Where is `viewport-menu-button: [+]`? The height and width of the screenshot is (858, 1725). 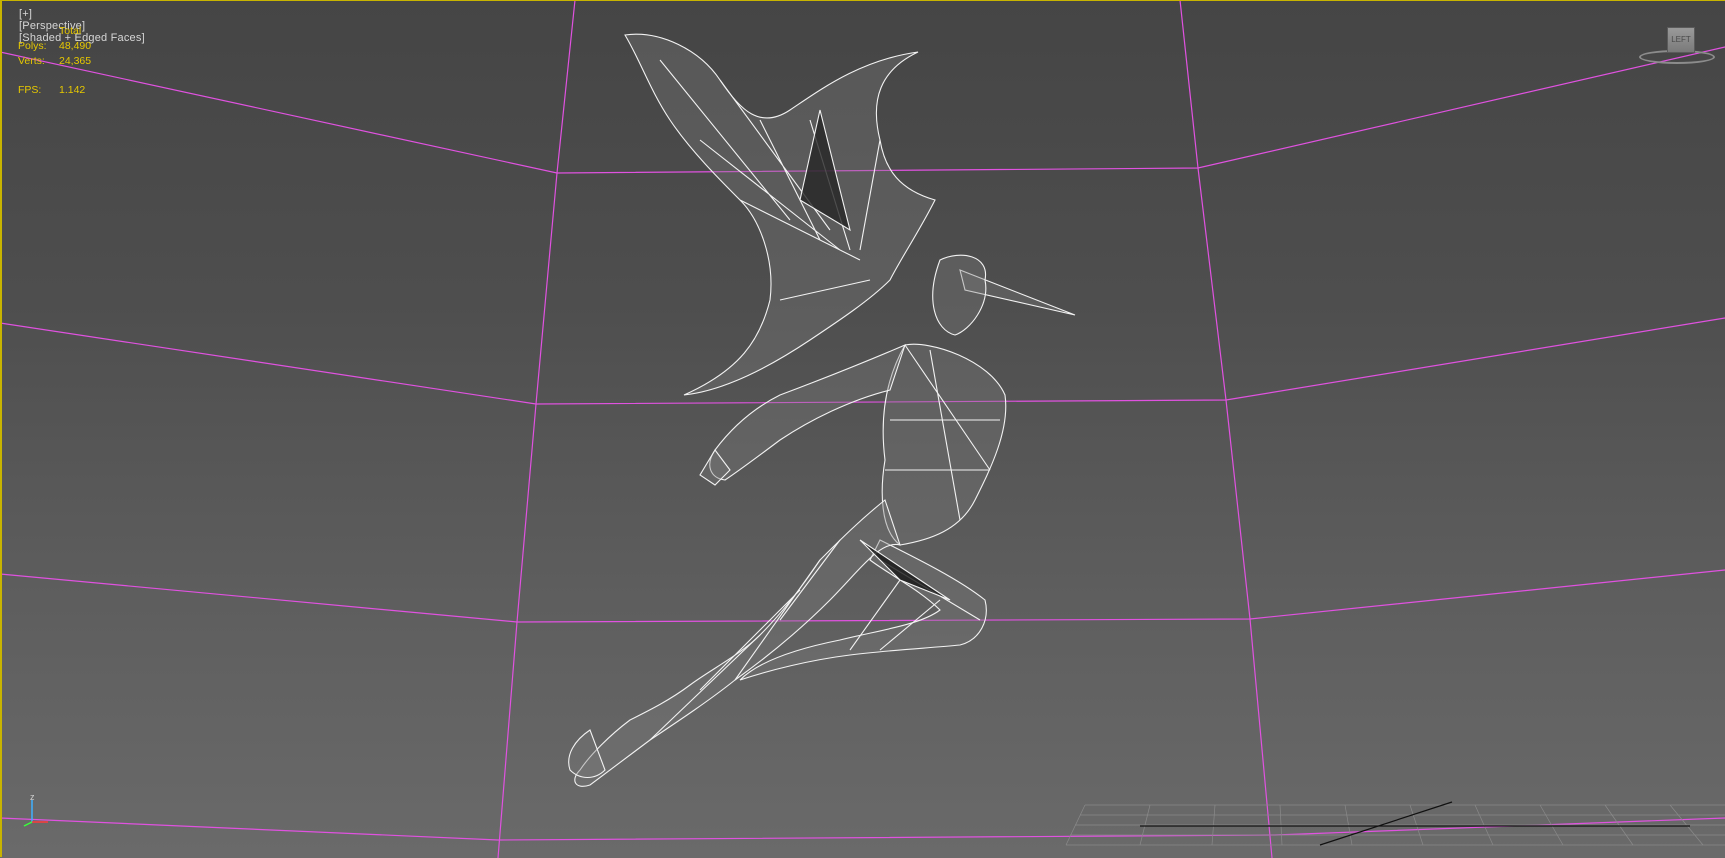 viewport-menu-button: [+] is located at coordinates (25, 14).